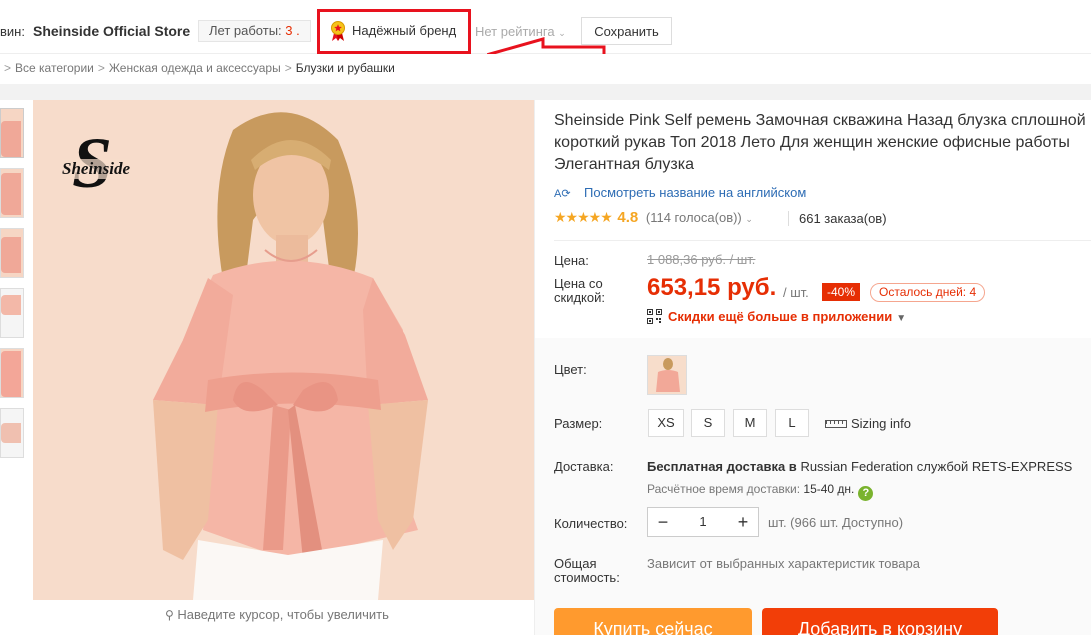  Describe the element at coordinates (571, 260) in the screenshot. I see `price-label: Цена:` at that location.